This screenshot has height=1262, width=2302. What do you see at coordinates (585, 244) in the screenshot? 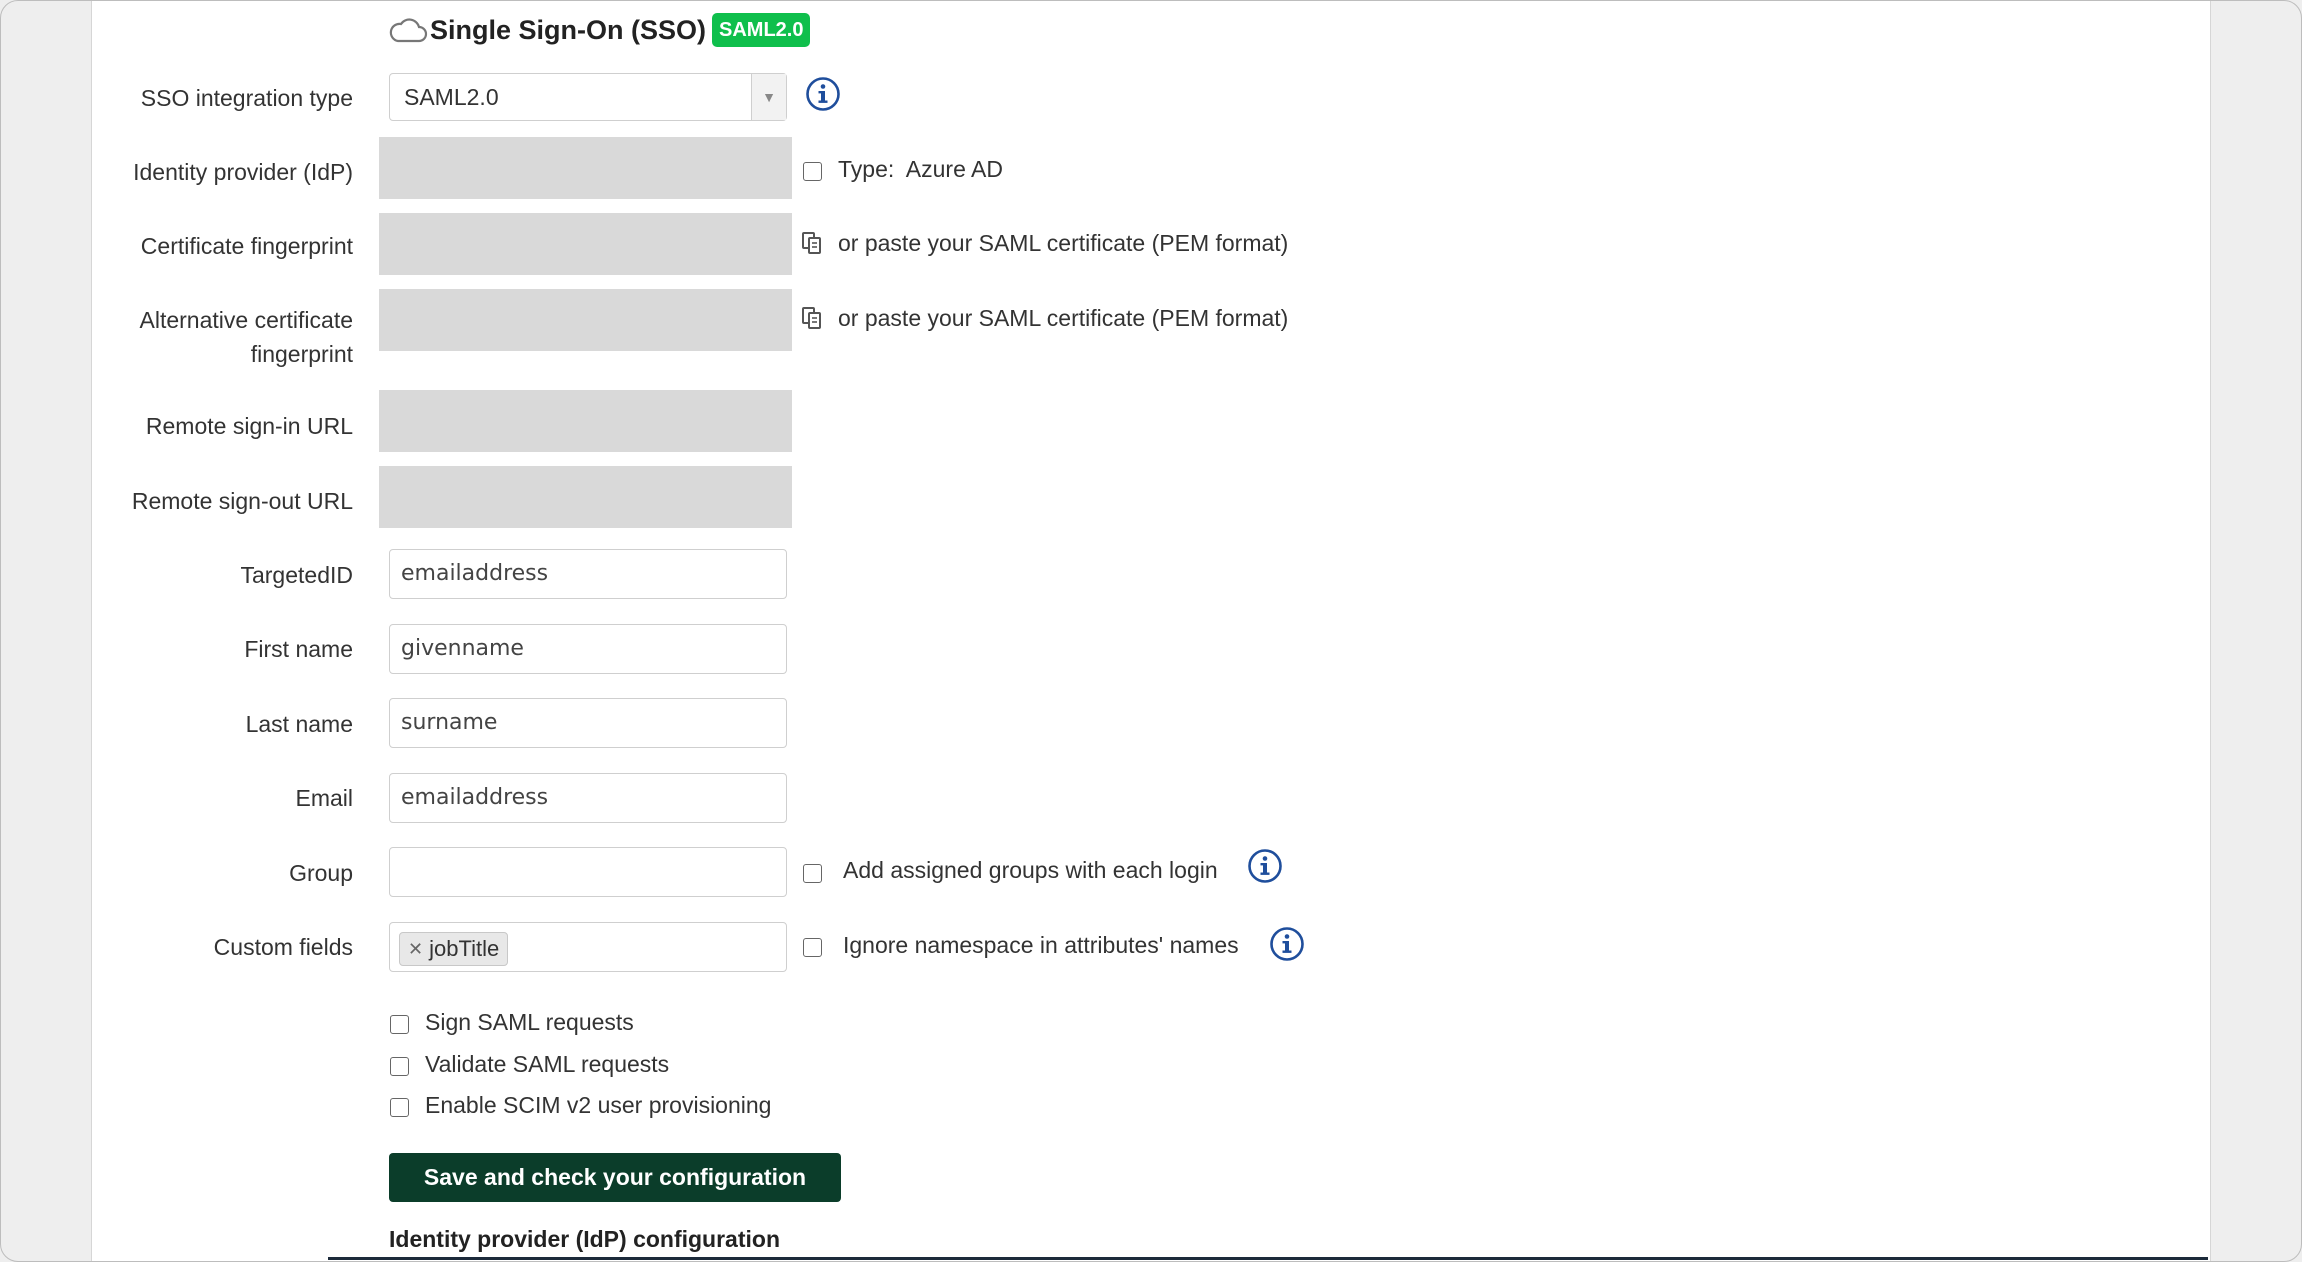
I see `cert-field` at bounding box center [585, 244].